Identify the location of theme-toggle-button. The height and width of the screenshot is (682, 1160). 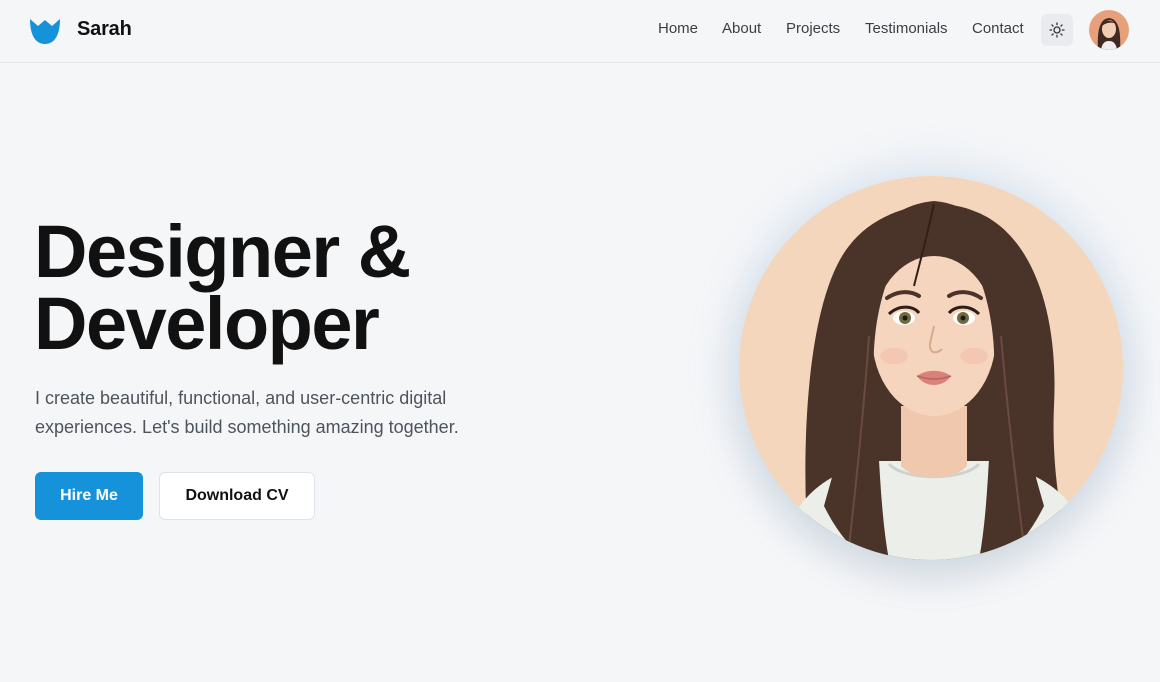
(1057, 30).